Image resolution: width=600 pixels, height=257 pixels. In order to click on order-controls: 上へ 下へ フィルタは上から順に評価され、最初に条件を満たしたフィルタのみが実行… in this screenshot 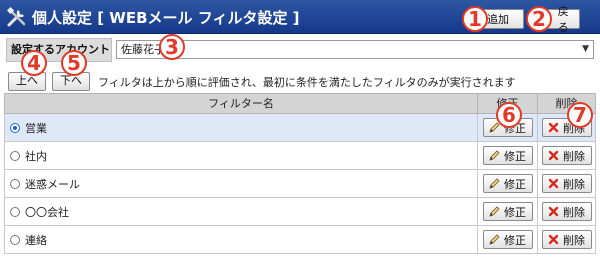, I will do `click(300, 82)`.